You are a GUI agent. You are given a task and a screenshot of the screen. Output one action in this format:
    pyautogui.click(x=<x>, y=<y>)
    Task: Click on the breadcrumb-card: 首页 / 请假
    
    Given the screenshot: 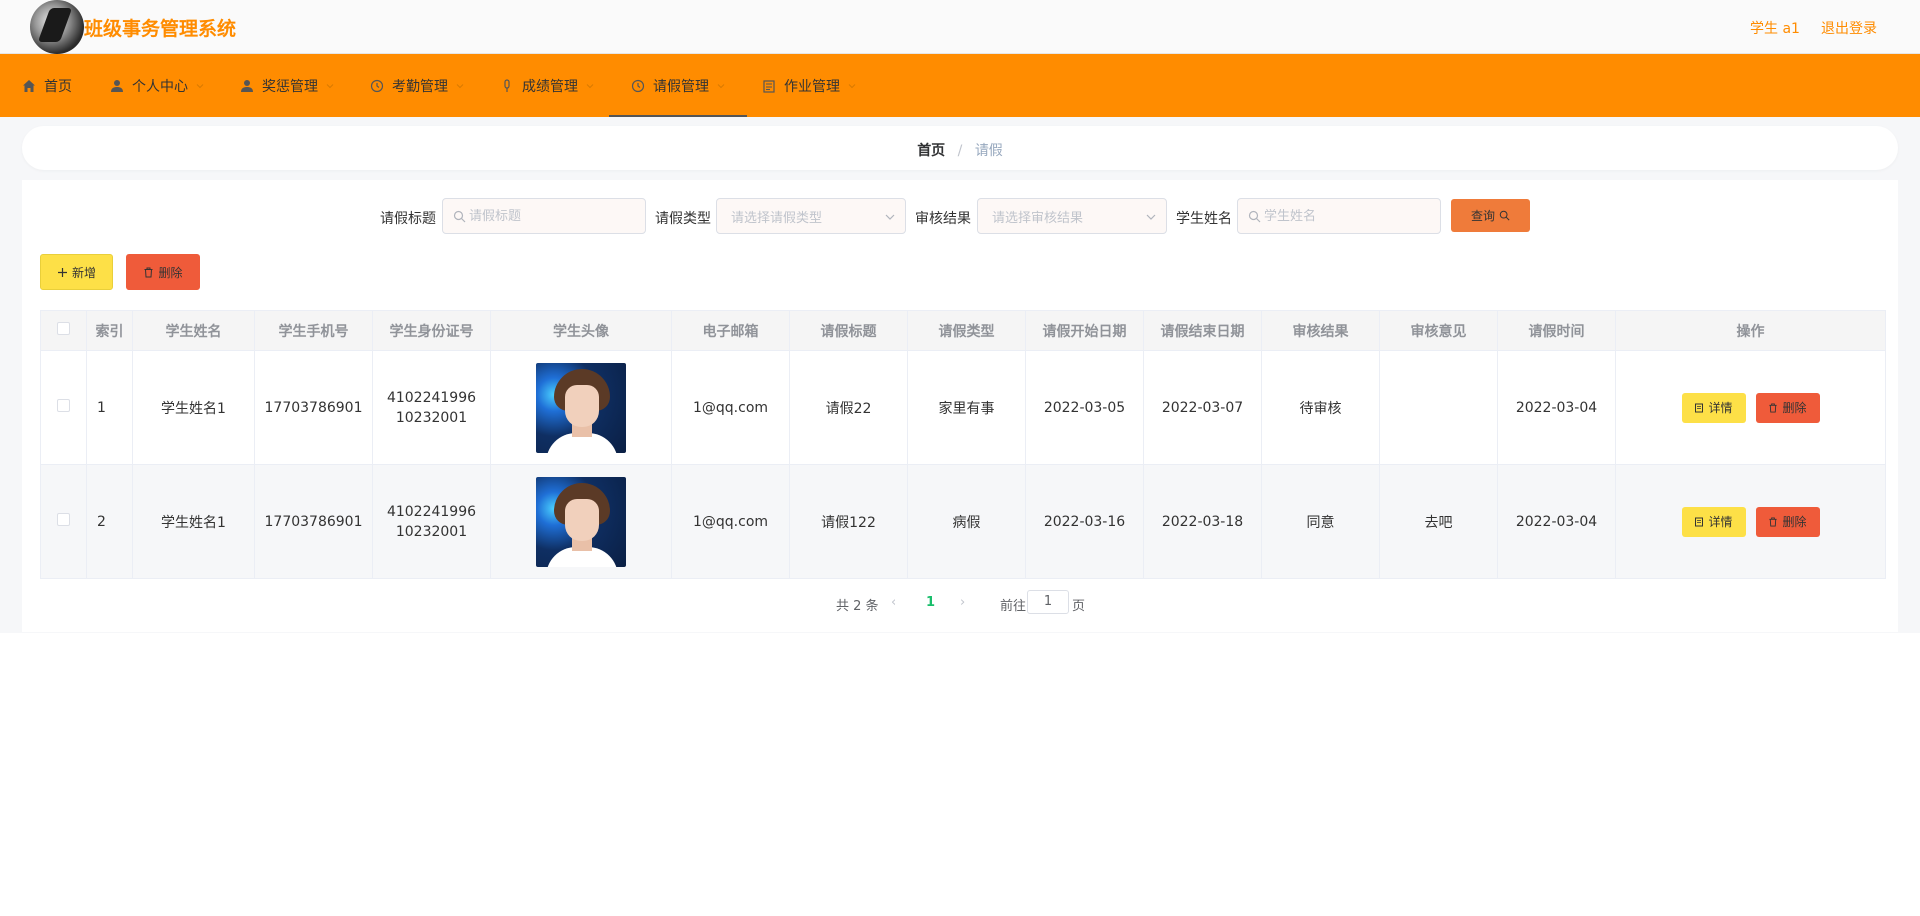 What is the action you would take?
    pyautogui.click(x=960, y=148)
    